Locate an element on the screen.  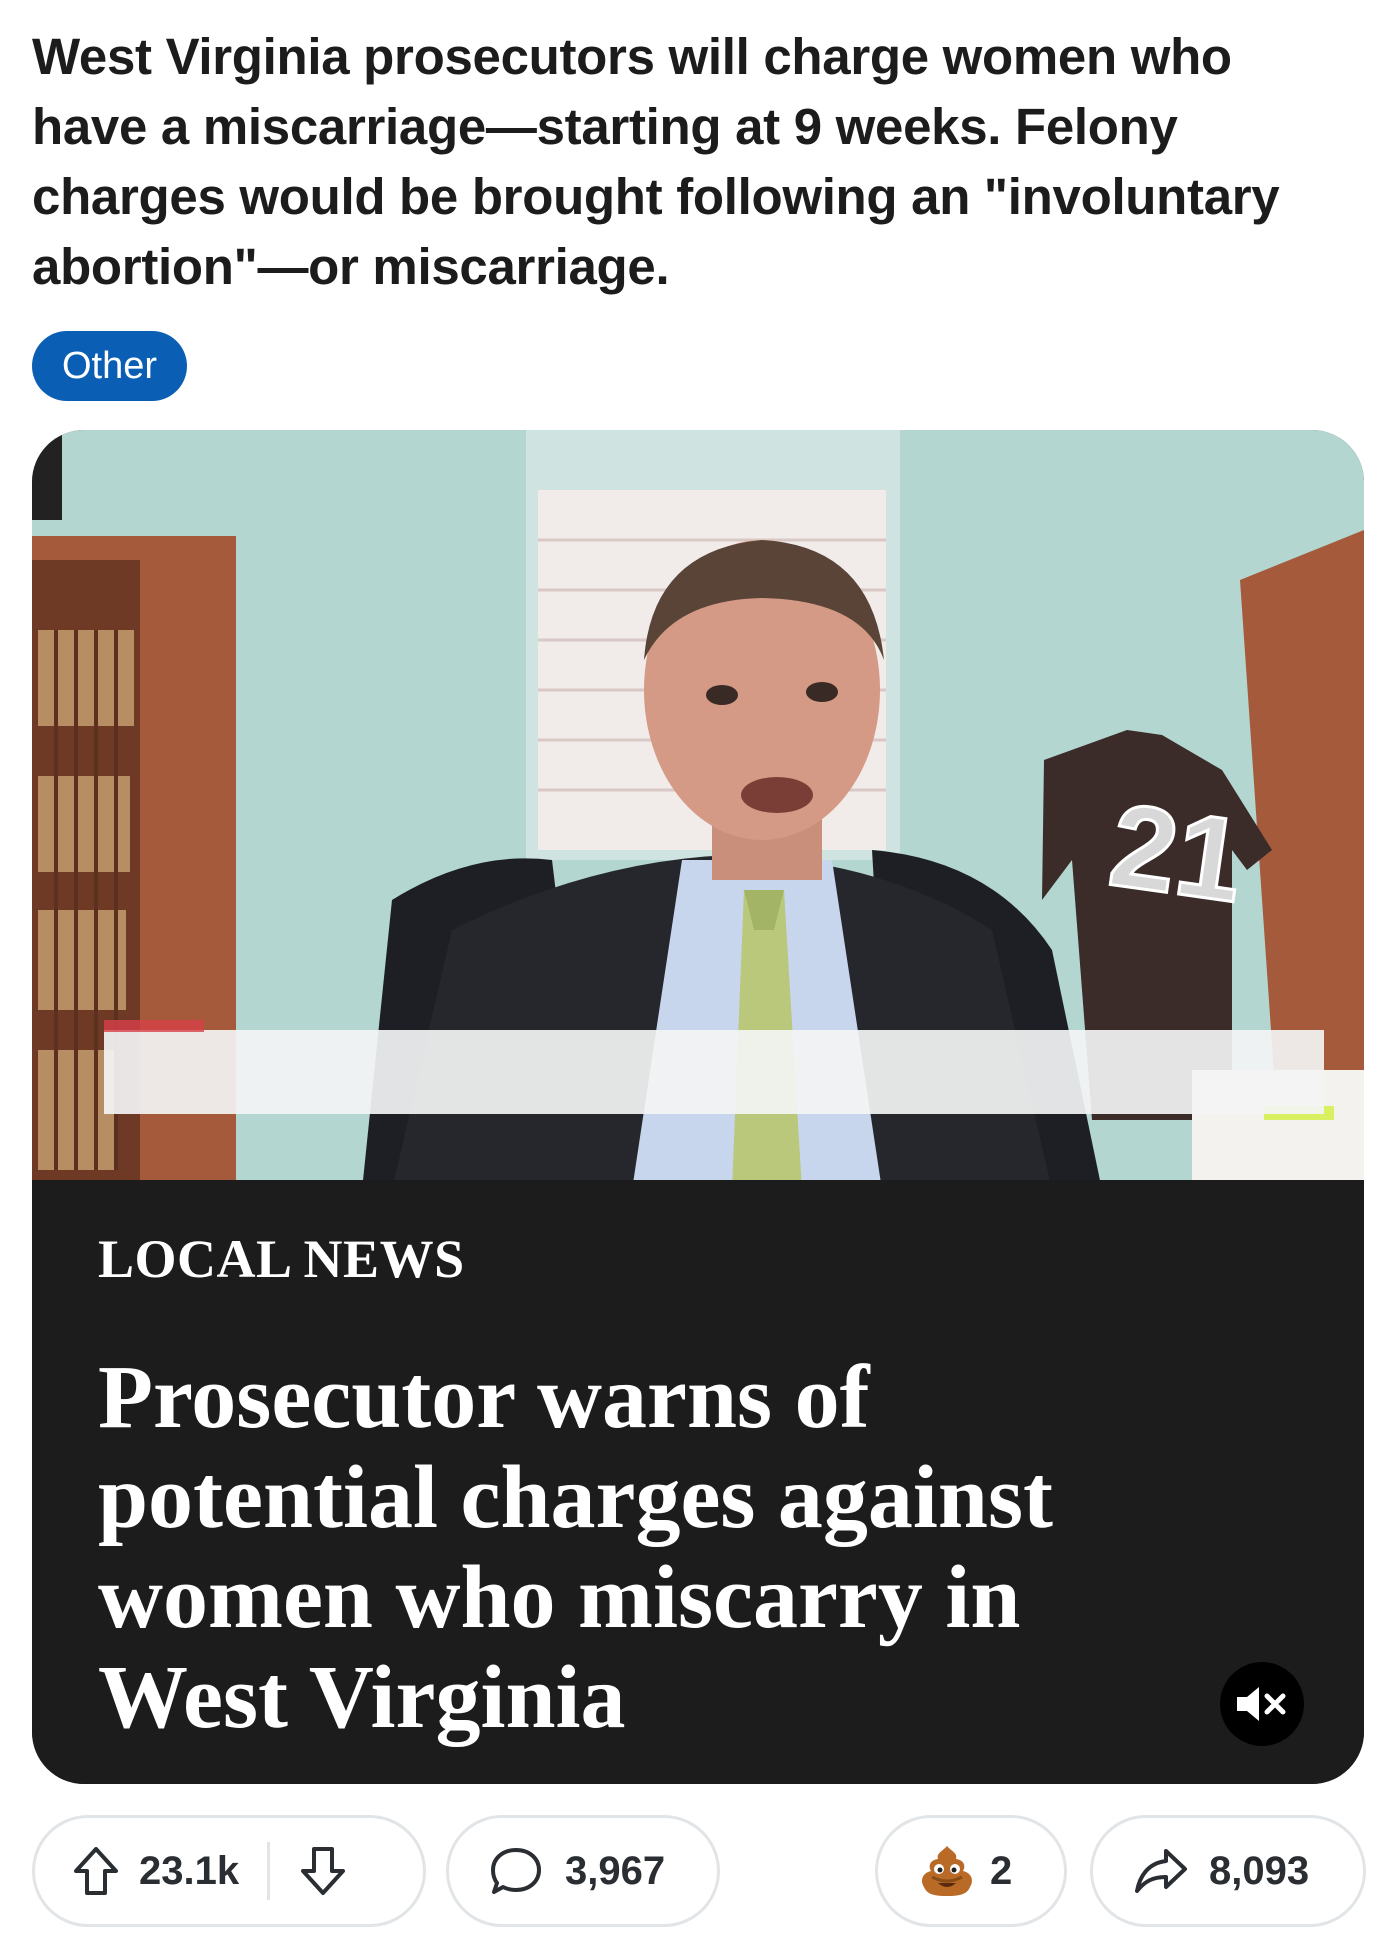
post-action-bar: 23.1k 3,967 2 8,093 is located at coordinates (698, 1871).